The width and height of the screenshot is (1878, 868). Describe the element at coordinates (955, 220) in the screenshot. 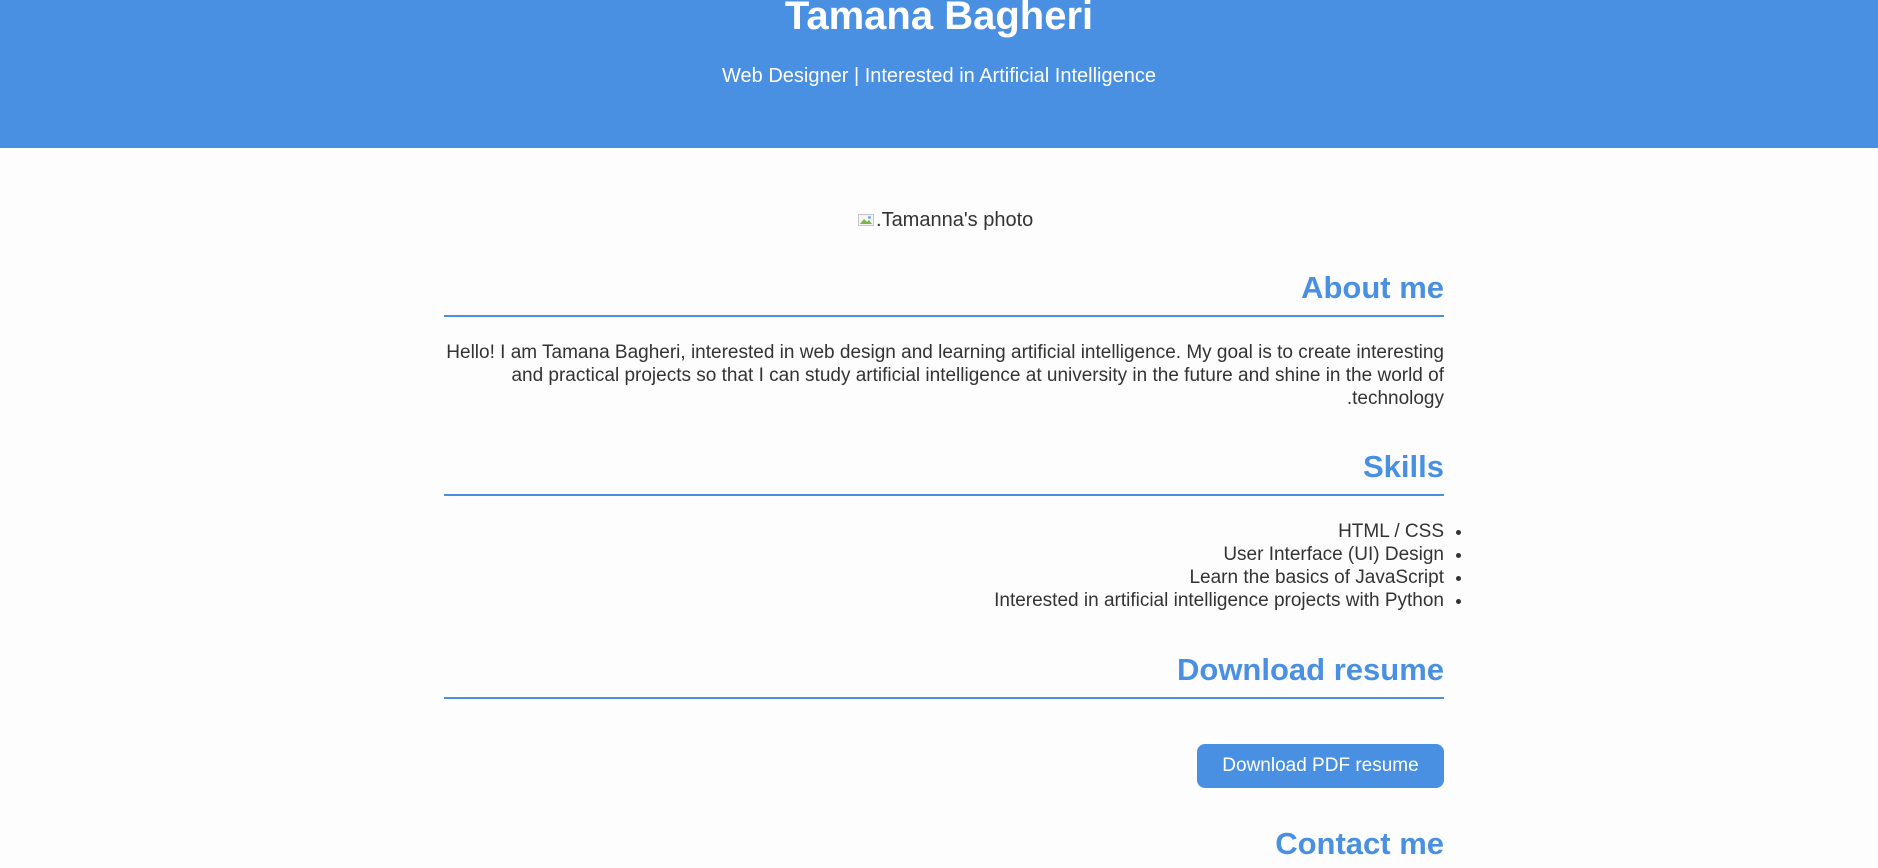

I see `profile-photo-alt-text: Tamanna's photo.` at that location.